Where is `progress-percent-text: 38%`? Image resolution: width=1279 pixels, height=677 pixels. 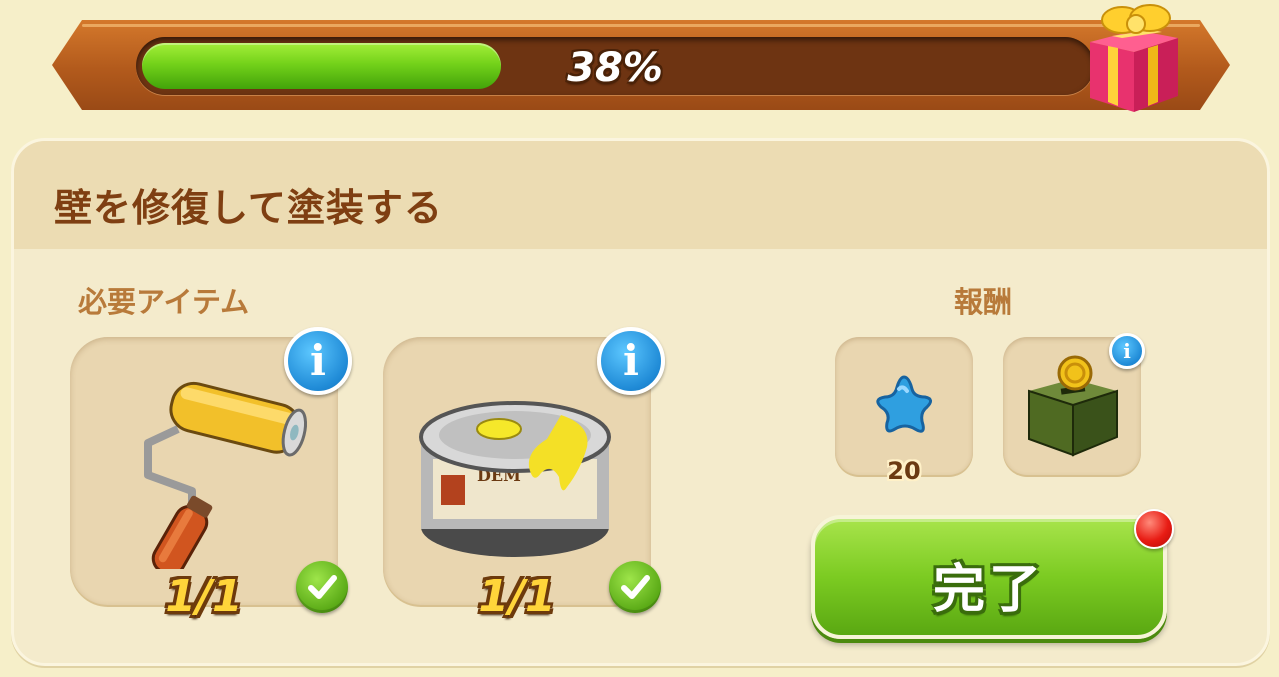 progress-percent-text: 38% is located at coordinates (615, 68).